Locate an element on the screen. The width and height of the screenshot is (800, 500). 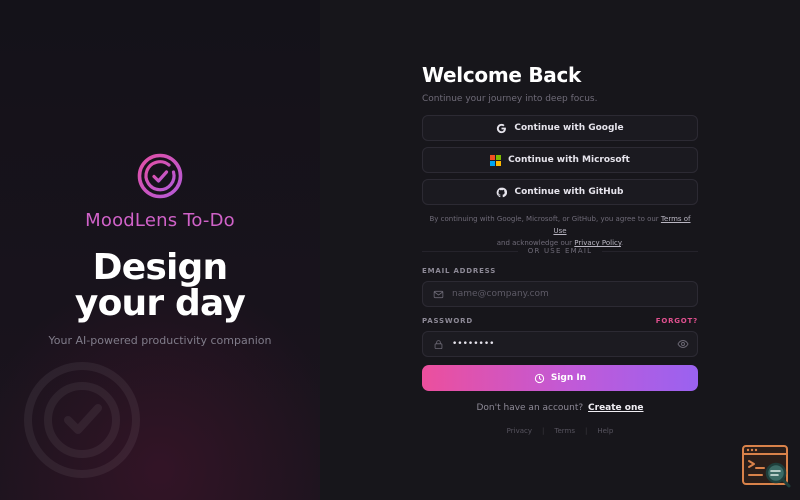
signup-prompt: Don't have an account? Create one is located at coordinates (560, 408).